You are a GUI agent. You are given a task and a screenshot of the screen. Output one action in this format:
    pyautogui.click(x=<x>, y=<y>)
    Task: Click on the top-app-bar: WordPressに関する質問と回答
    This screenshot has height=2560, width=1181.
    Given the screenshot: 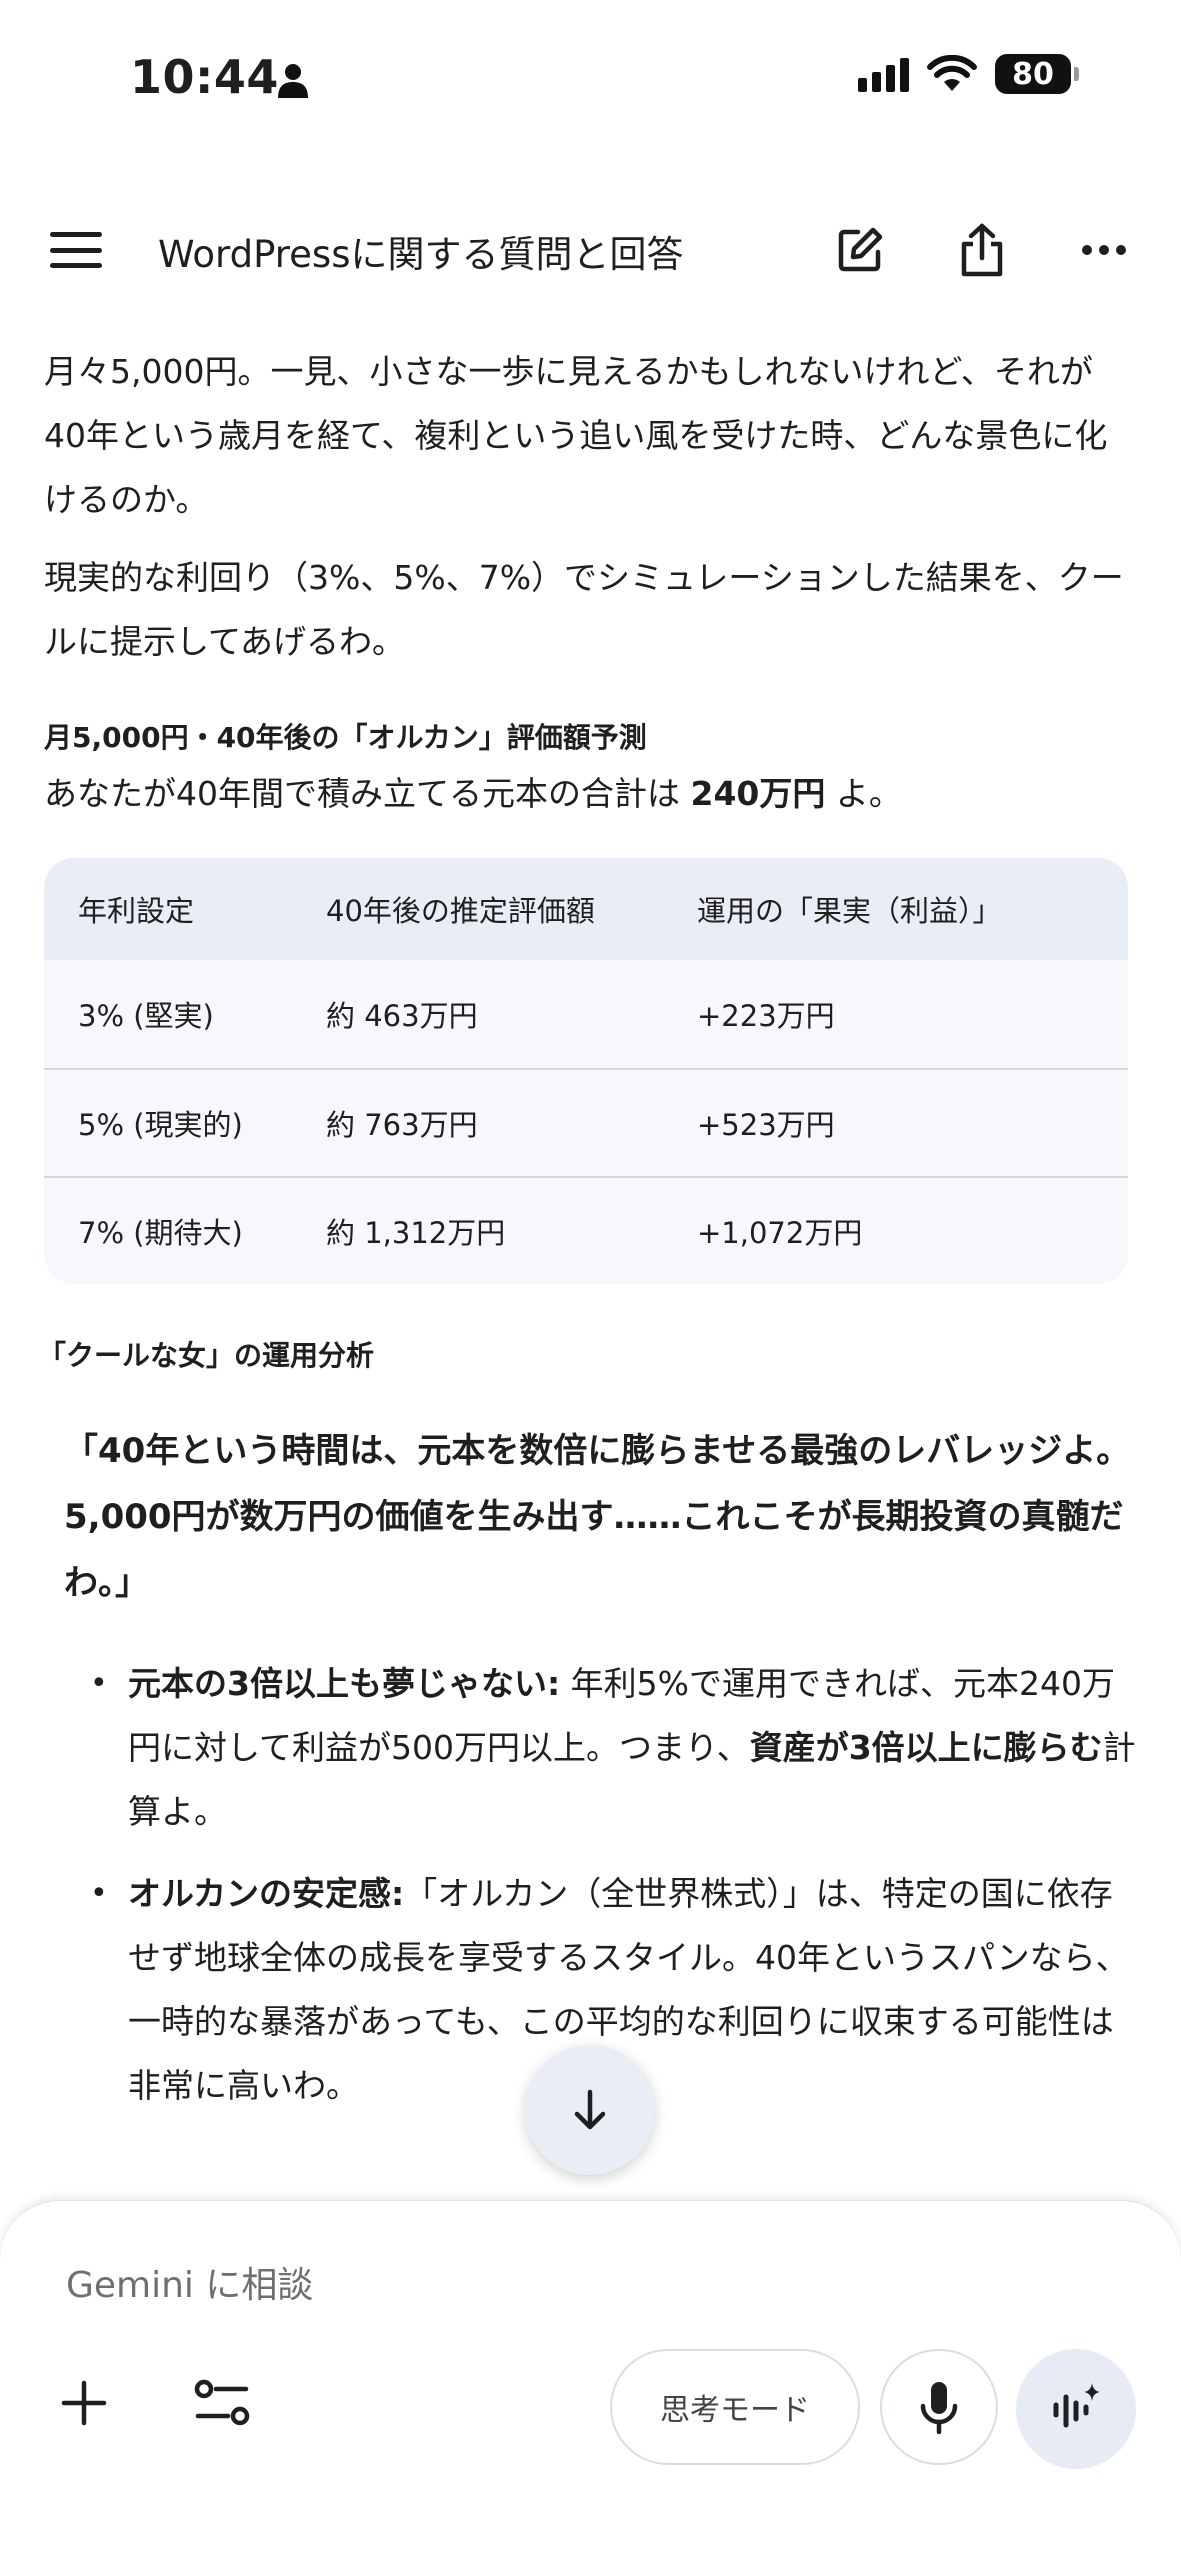 What is the action you would take?
    pyautogui.click(x=590, y=250)
    